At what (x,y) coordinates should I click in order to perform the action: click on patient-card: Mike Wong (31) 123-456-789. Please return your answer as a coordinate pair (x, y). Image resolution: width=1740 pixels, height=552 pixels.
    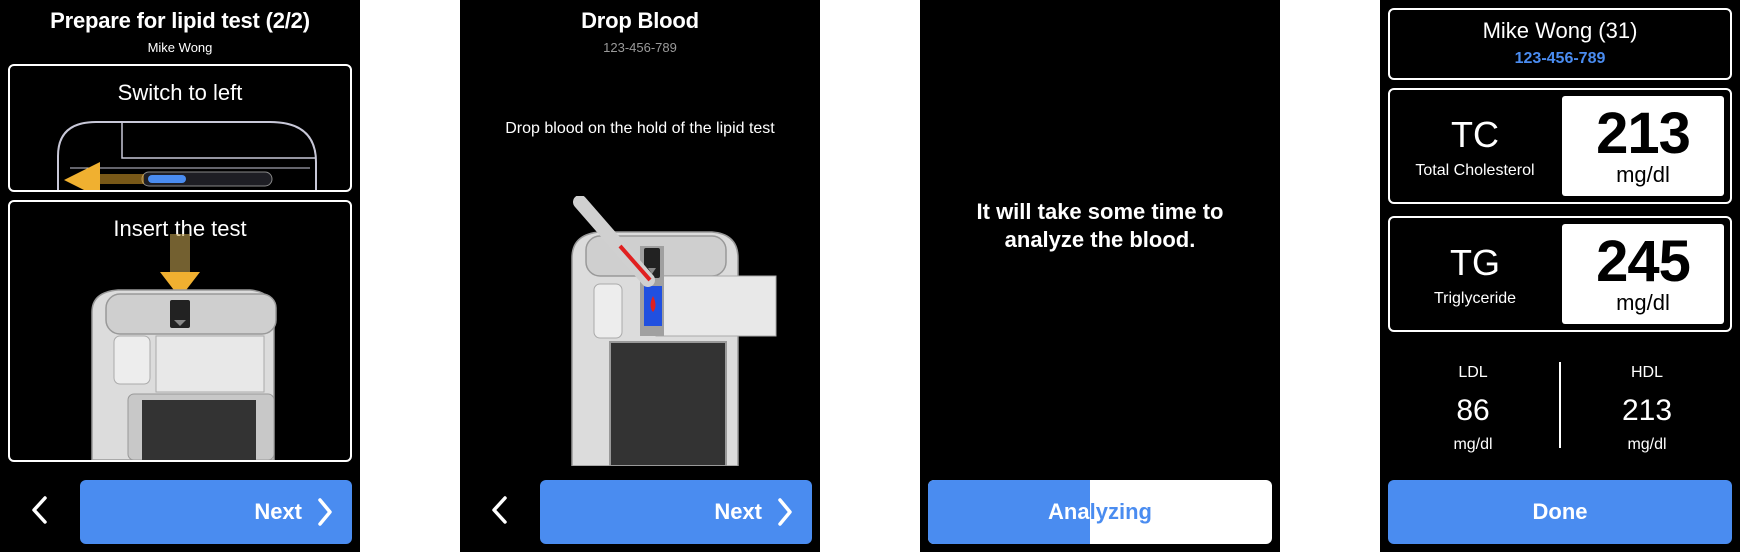
    Looking at the image, I should click on (1560, 44).